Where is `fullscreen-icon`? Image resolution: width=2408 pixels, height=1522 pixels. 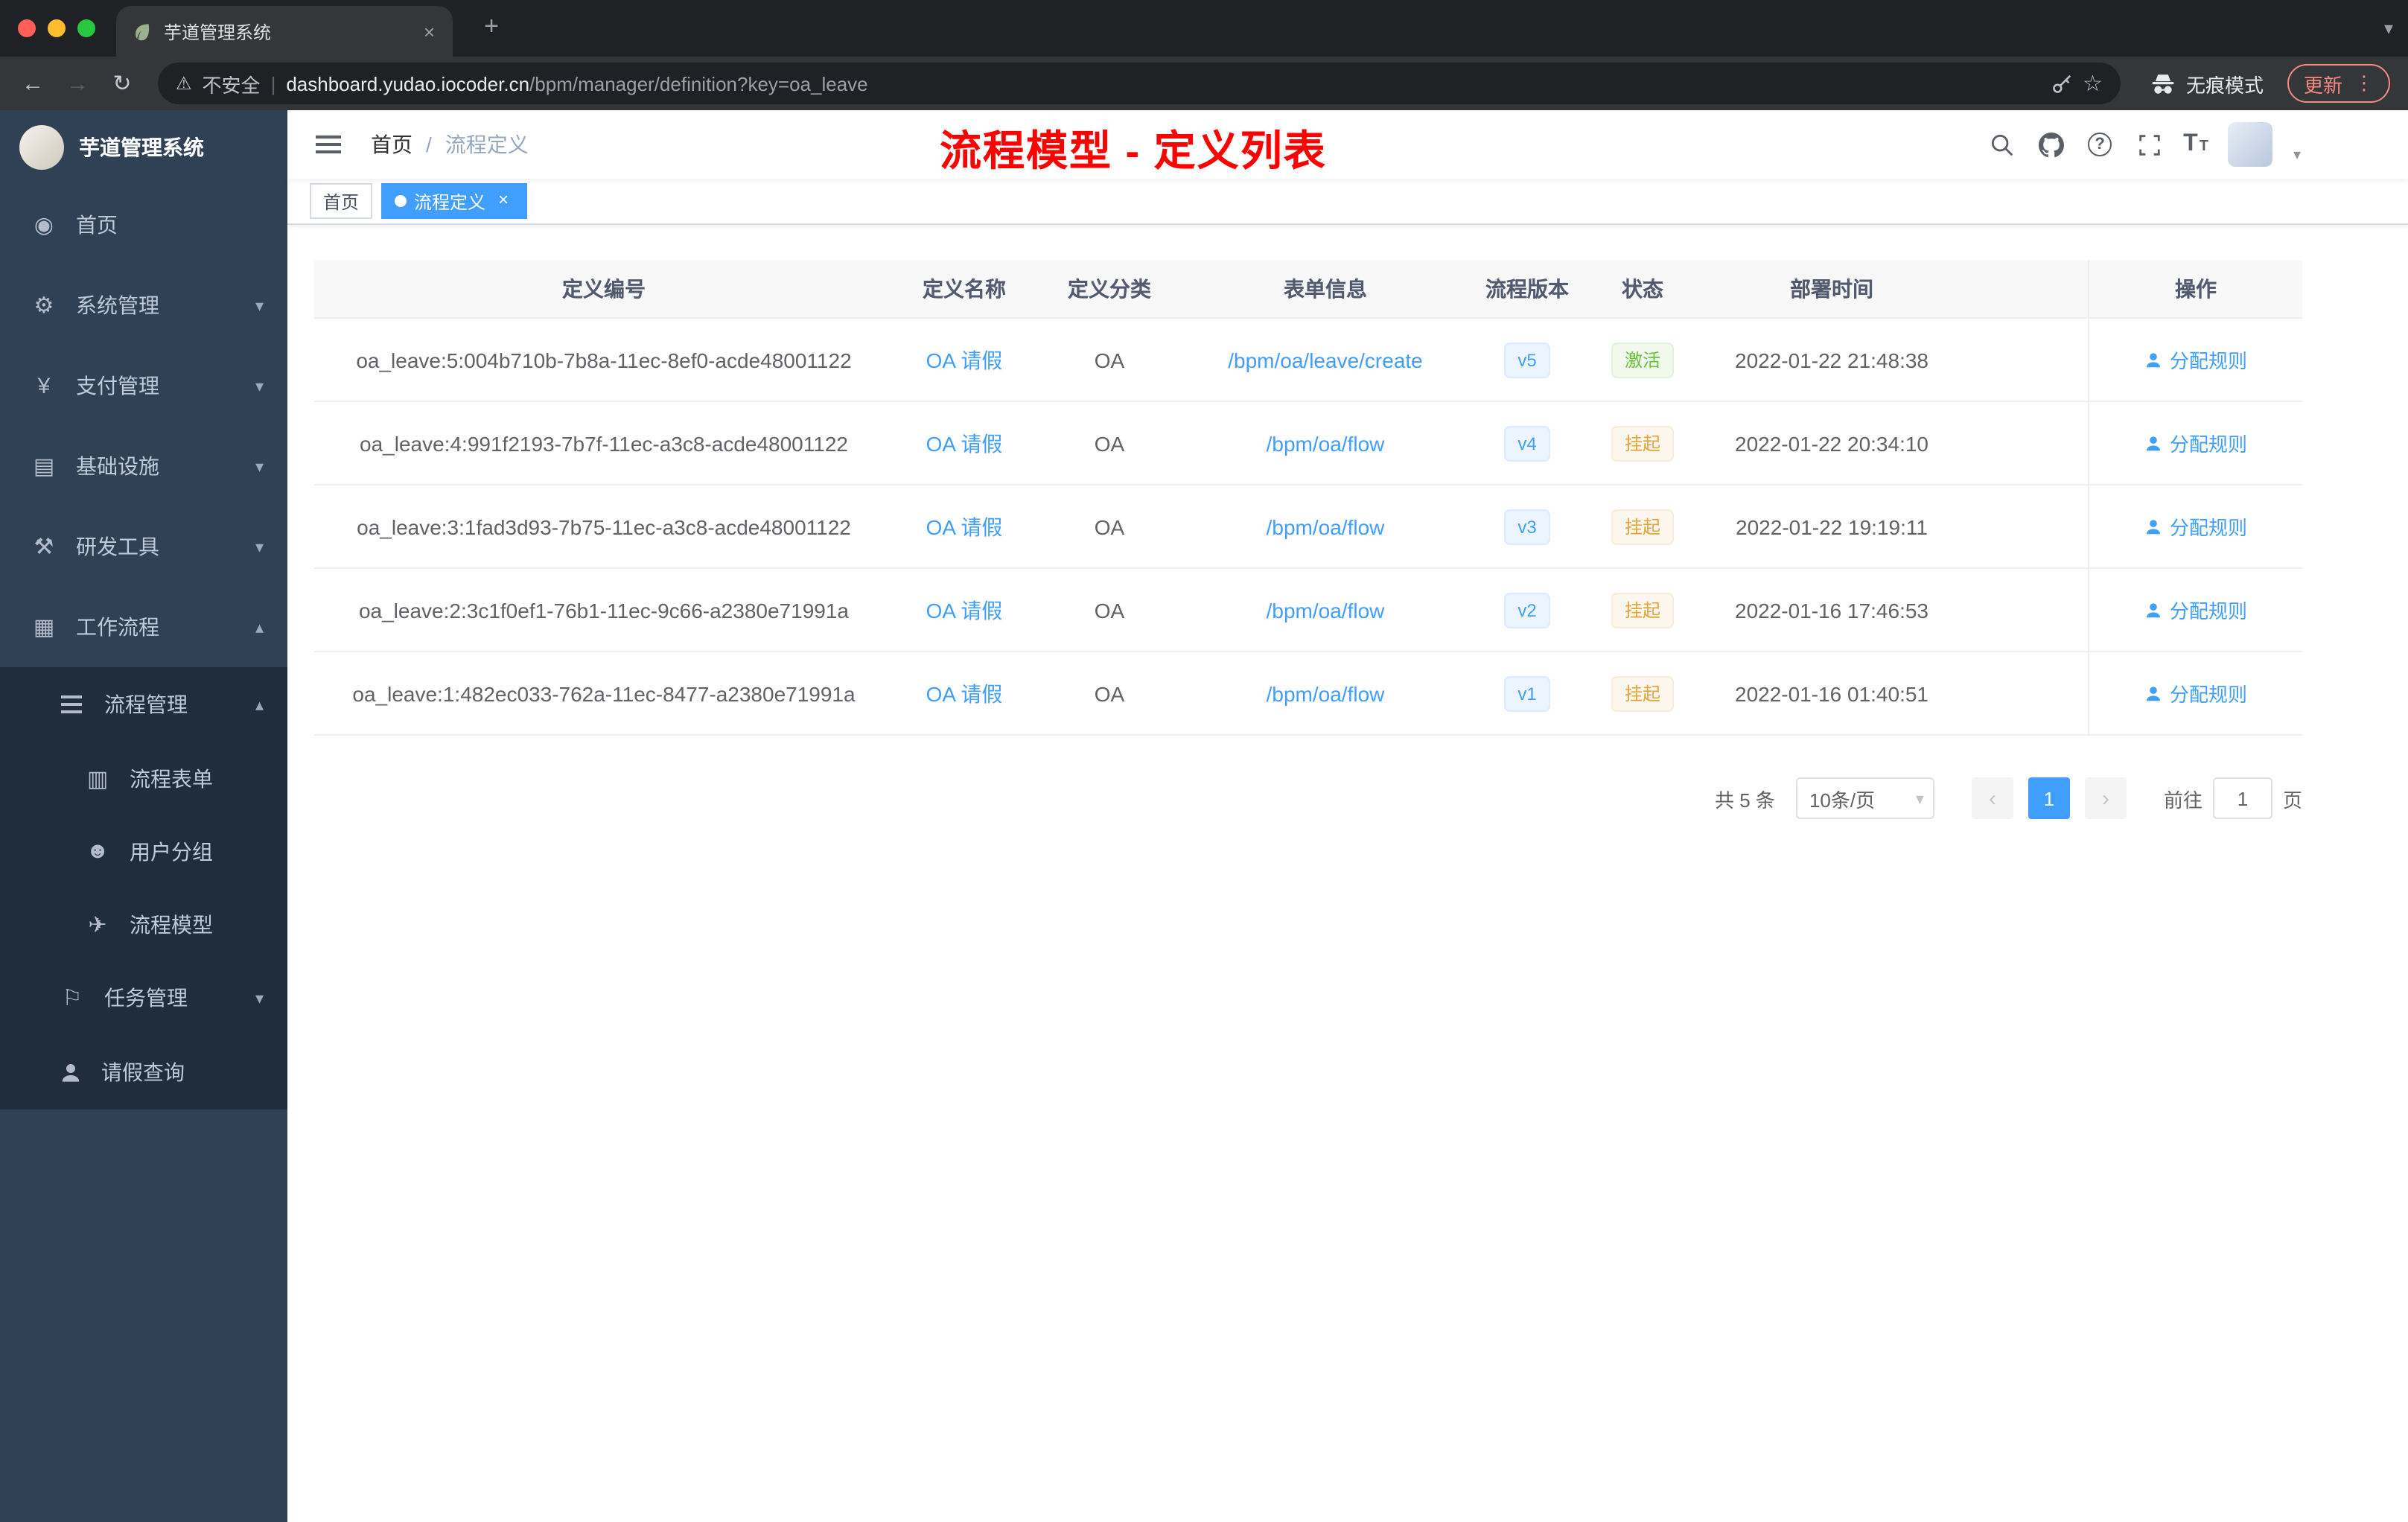 fullscreen-icon is located at coordinates (2149, 144).